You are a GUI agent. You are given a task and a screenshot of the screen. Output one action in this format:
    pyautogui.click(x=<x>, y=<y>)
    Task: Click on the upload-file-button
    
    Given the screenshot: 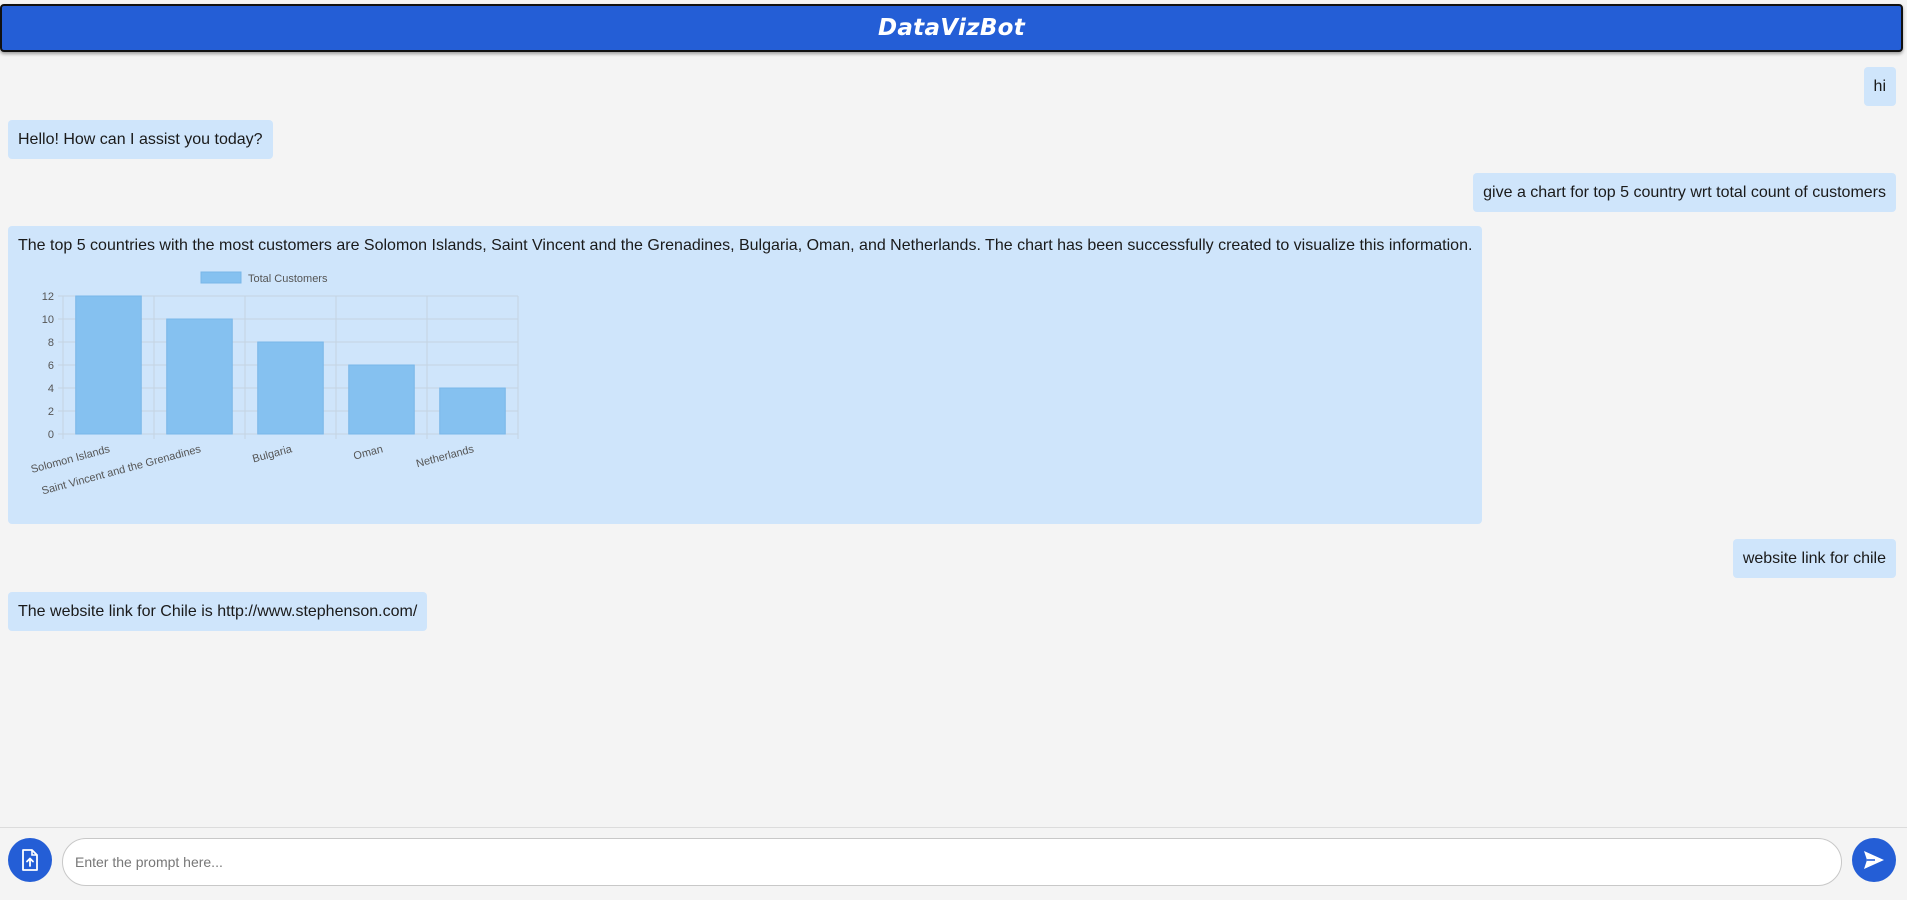 What is the action you would take?
    pyautogui.click(x=30, y=860)
    